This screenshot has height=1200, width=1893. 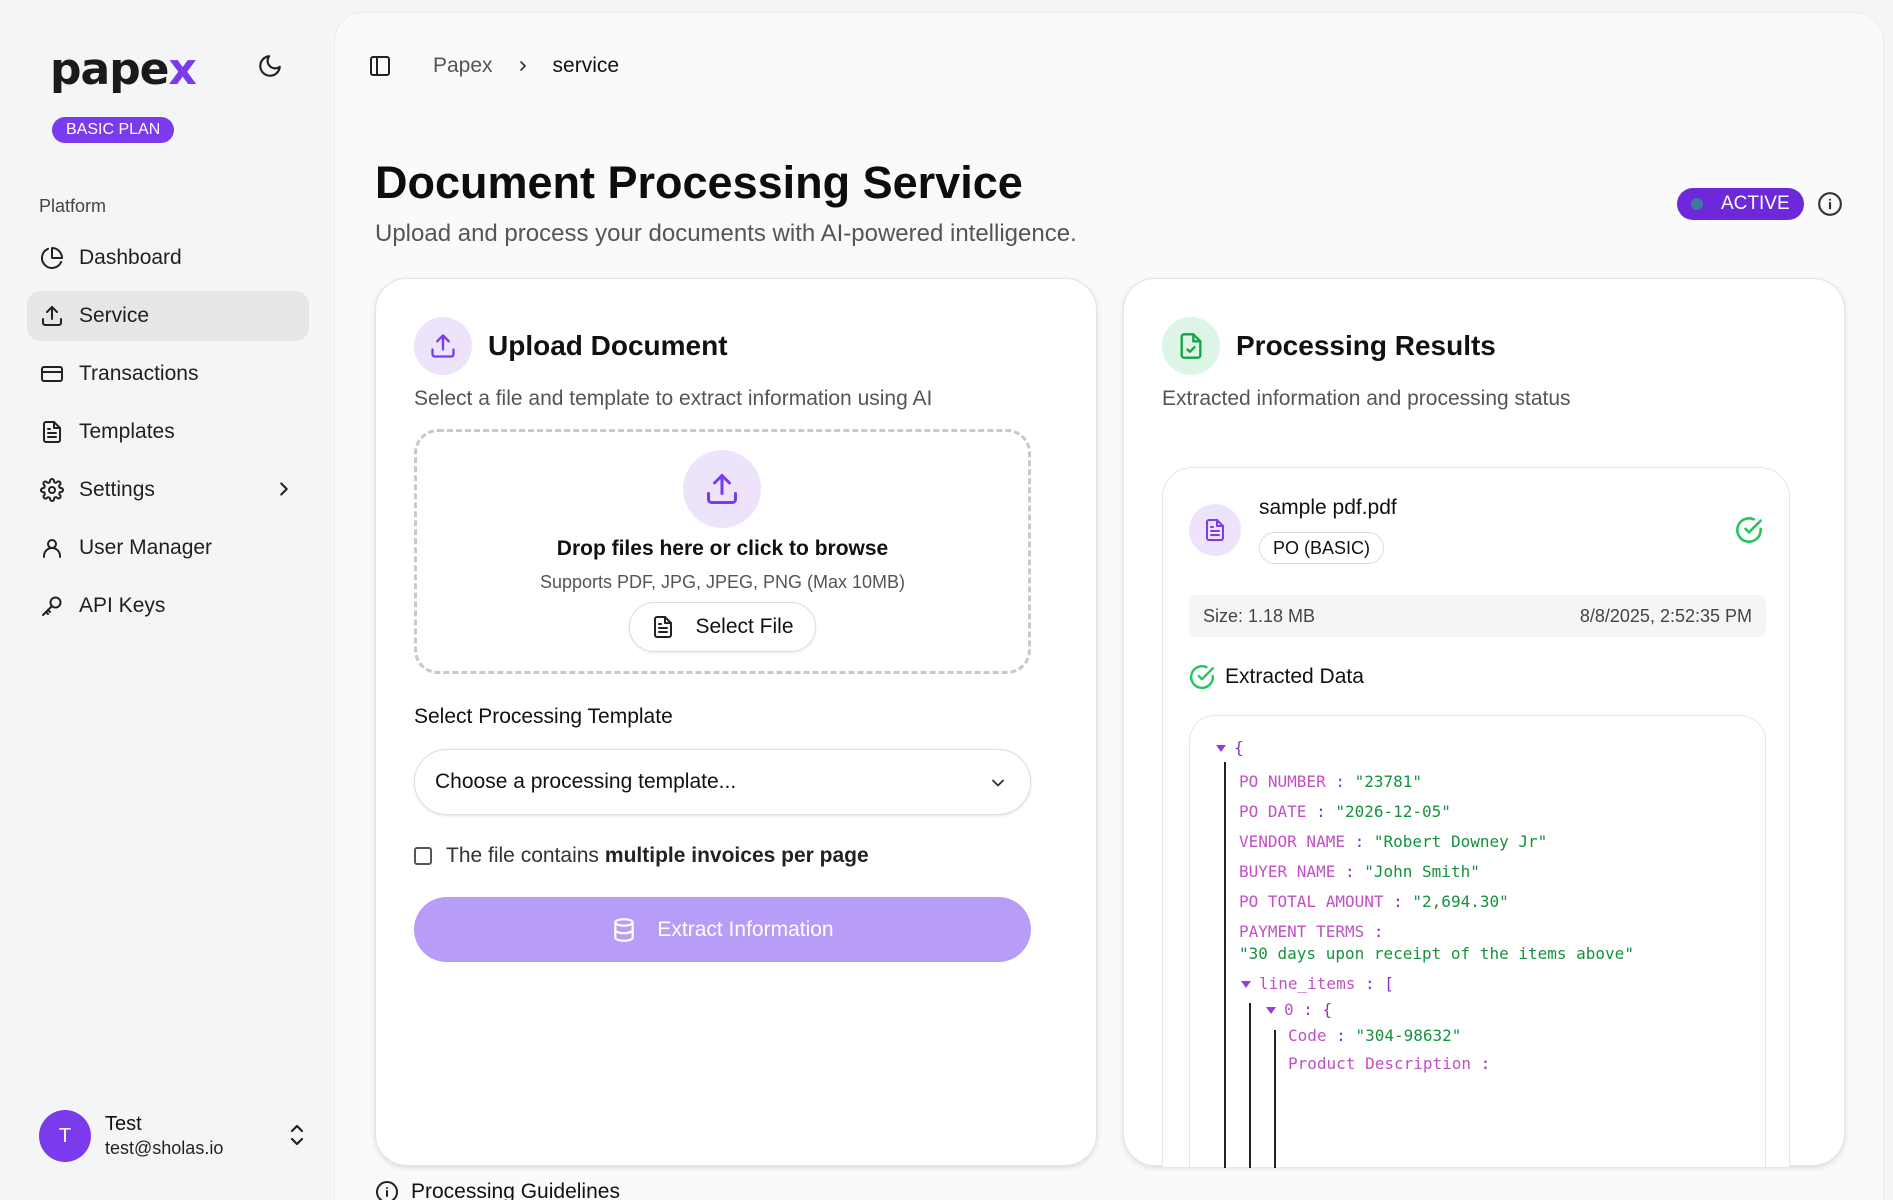 I want to click on extract-information-button: Extract Information, so click(x=722, y=929).